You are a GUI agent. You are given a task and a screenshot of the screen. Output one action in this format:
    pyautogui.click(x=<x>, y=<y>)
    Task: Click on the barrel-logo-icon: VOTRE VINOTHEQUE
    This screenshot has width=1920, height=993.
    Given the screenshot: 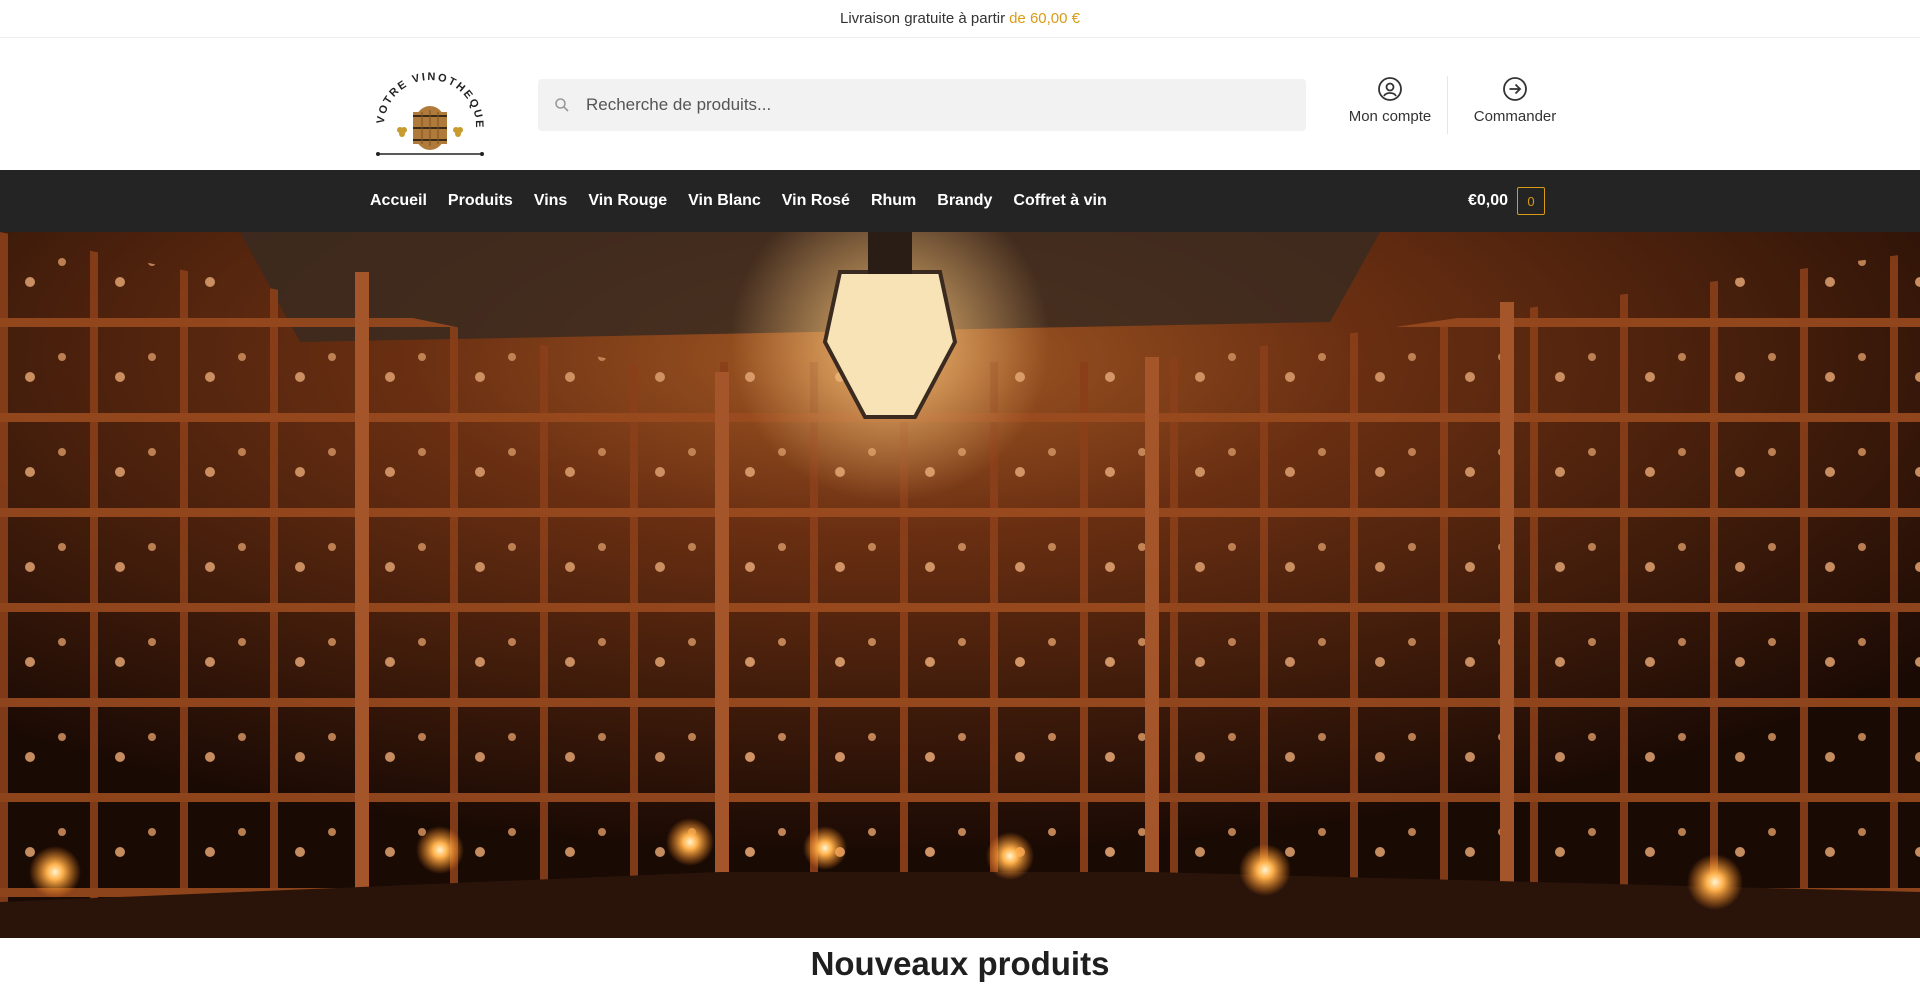 What is the action you would take?
    pyautogui.click(x=429, y=113)
    